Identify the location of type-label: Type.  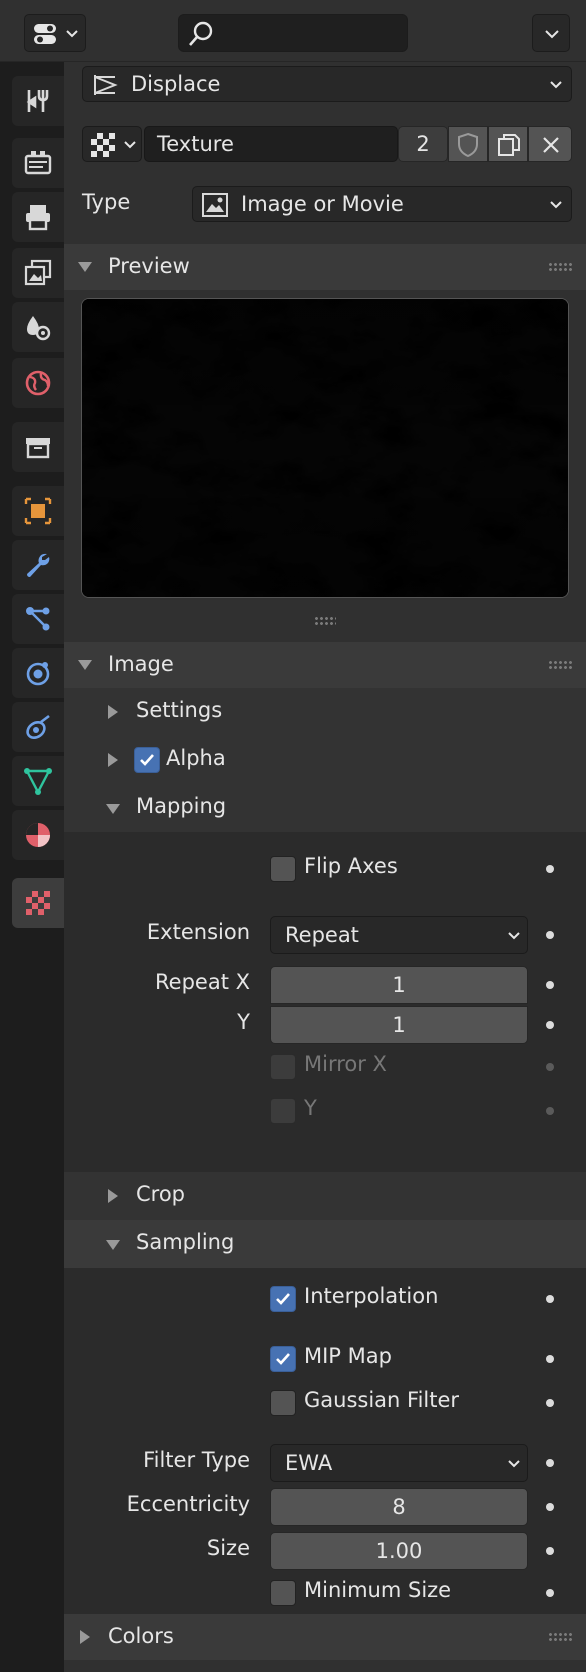
(106, 202).